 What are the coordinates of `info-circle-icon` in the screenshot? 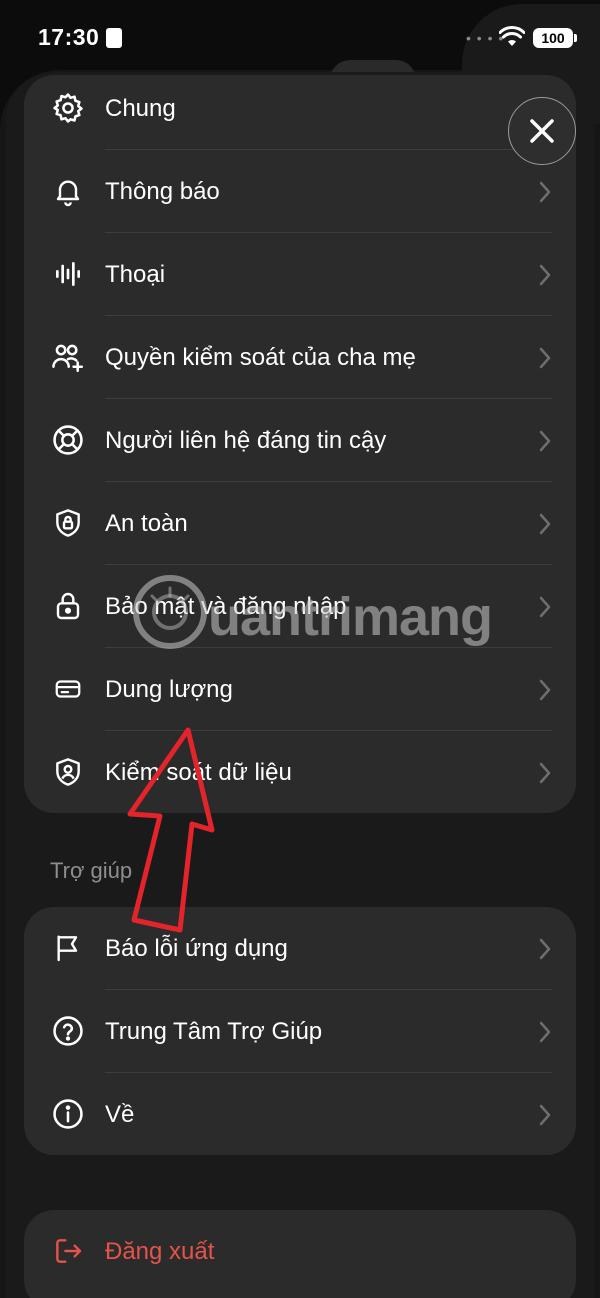 It's located at (68, 1114).